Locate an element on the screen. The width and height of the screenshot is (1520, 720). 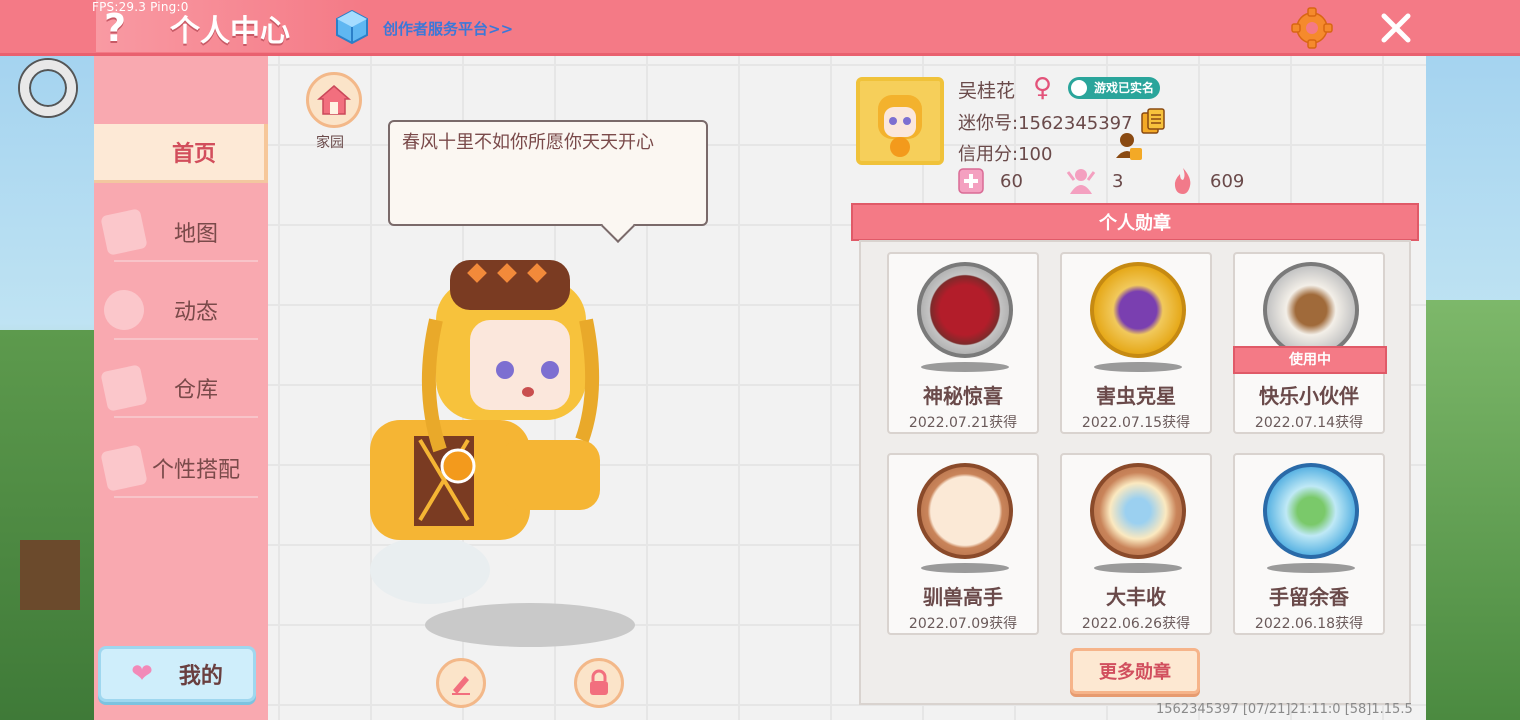
medals-header: 个人勋章 is located at coordinates (1135, 222).